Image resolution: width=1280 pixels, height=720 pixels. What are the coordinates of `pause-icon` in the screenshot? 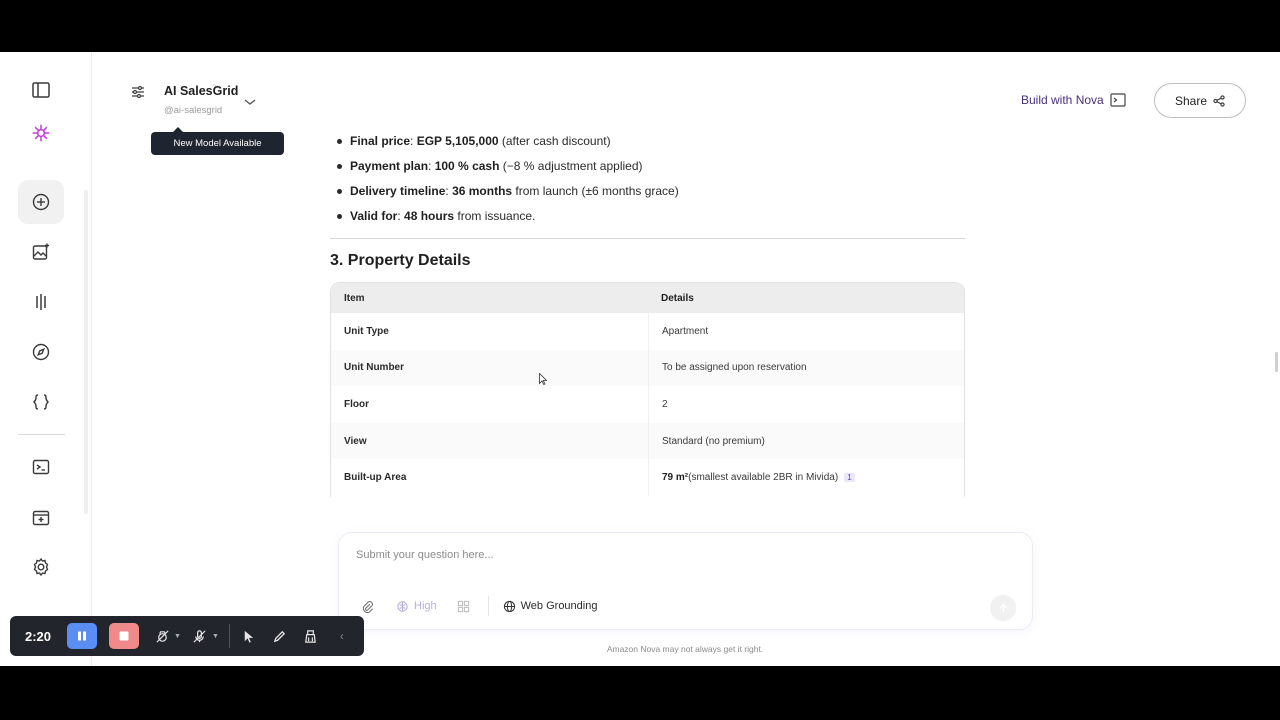 It's located at (82, 636).